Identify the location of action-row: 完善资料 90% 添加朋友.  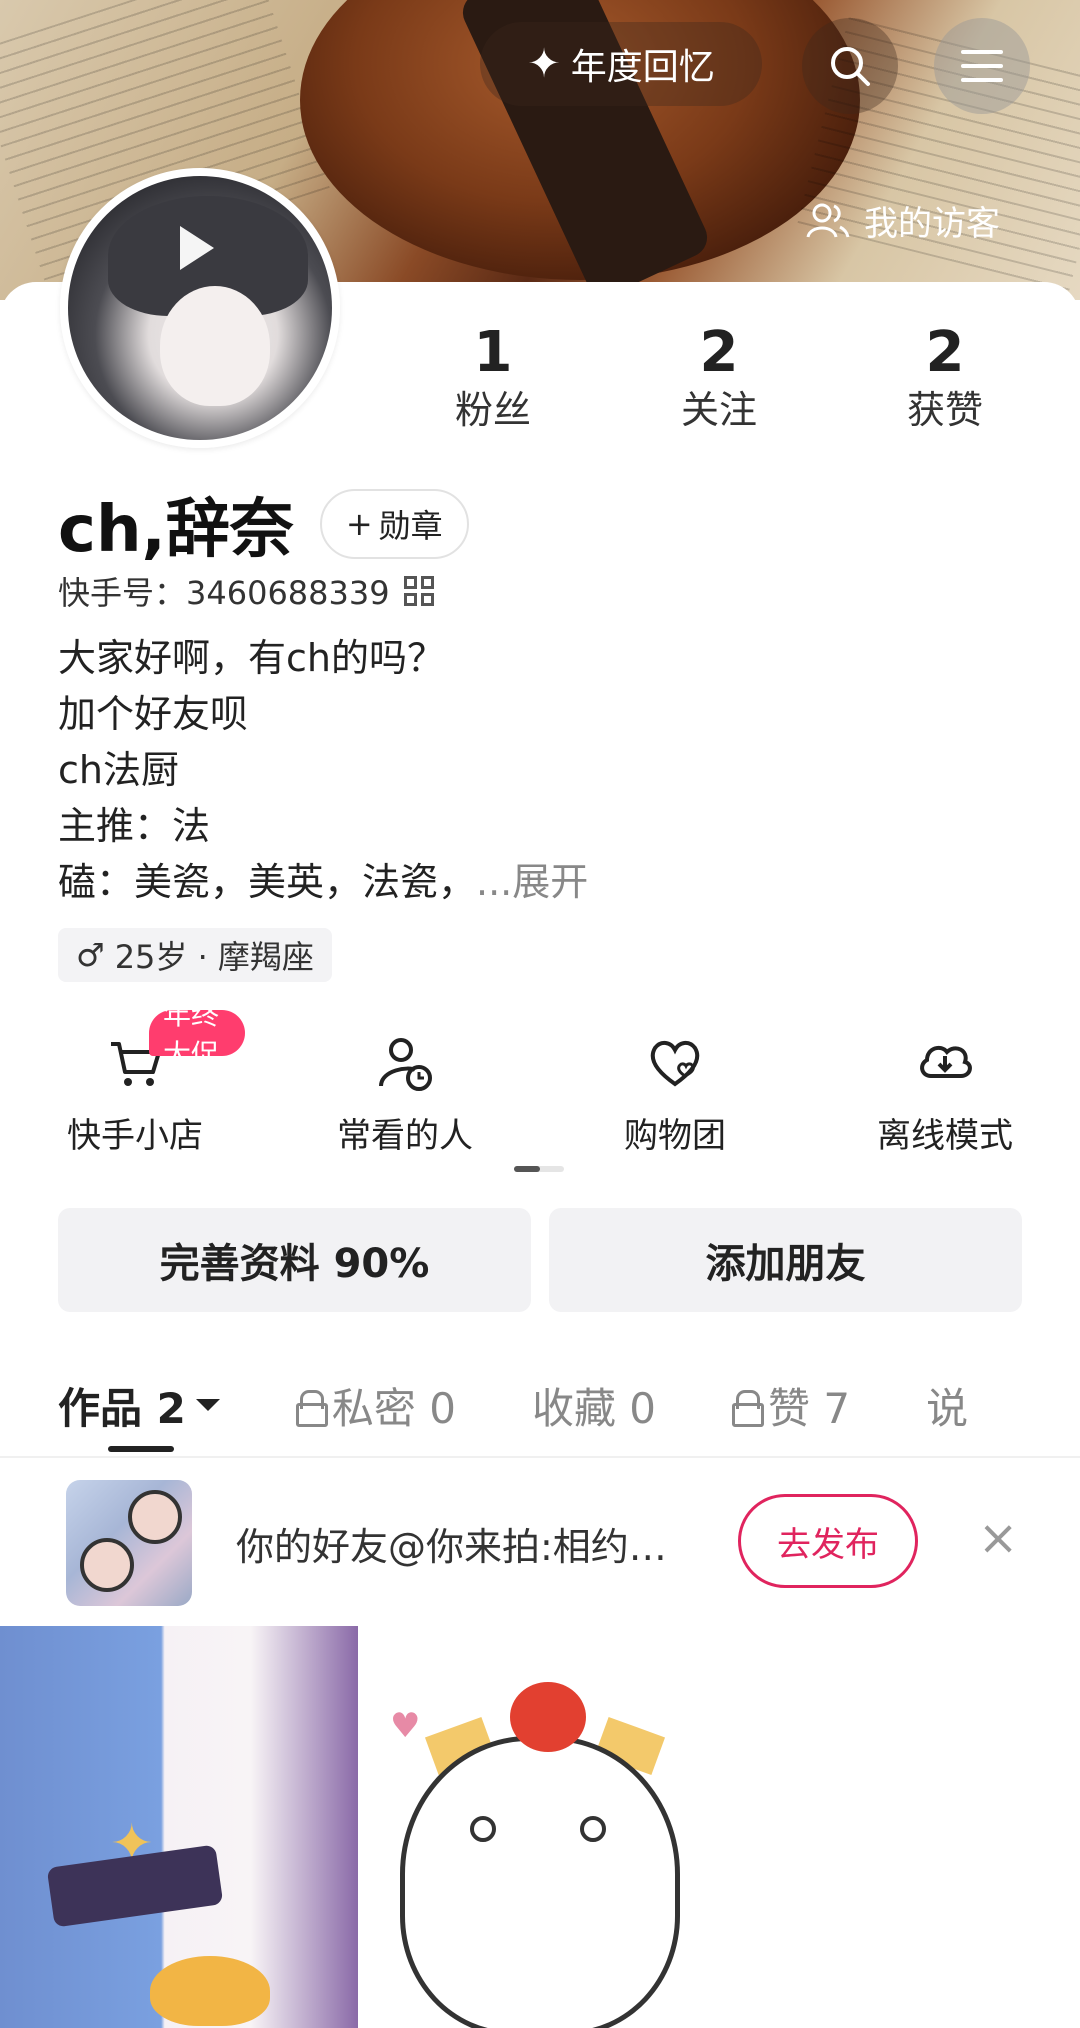
(540, 1260).